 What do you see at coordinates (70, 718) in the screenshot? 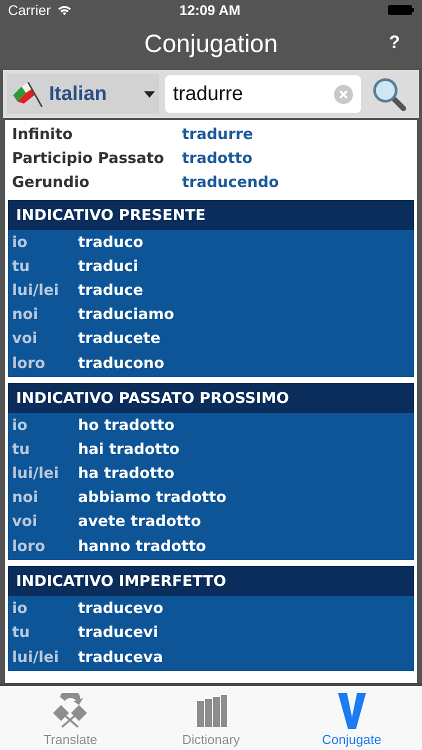
I see `tab-item: Translate` at bounding box center [70, 718].